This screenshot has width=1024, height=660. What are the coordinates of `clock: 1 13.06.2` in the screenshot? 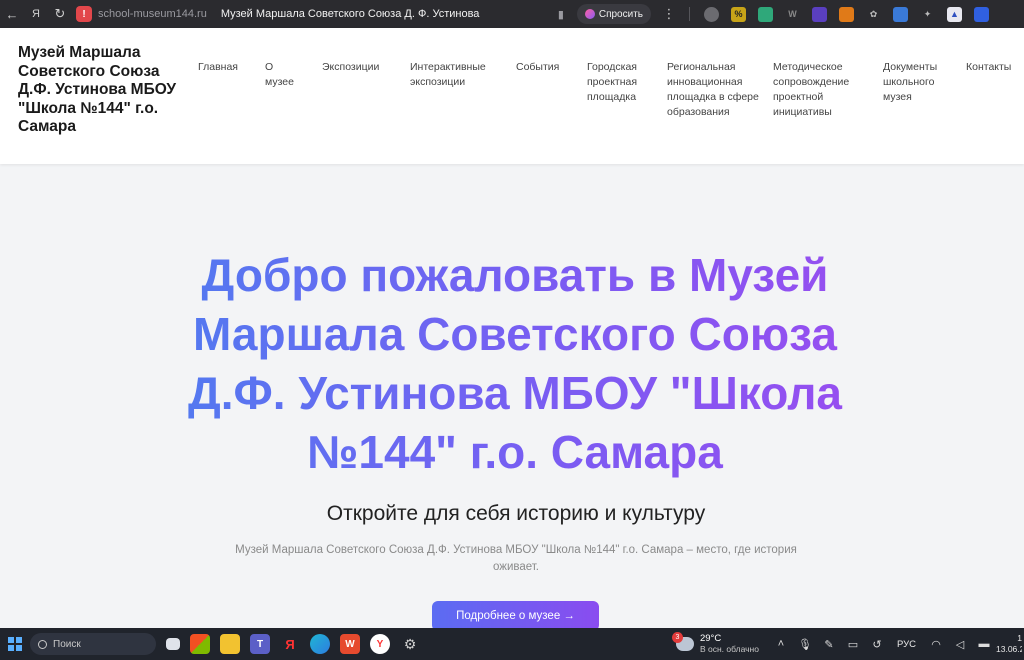 It's located at (1009, 643).